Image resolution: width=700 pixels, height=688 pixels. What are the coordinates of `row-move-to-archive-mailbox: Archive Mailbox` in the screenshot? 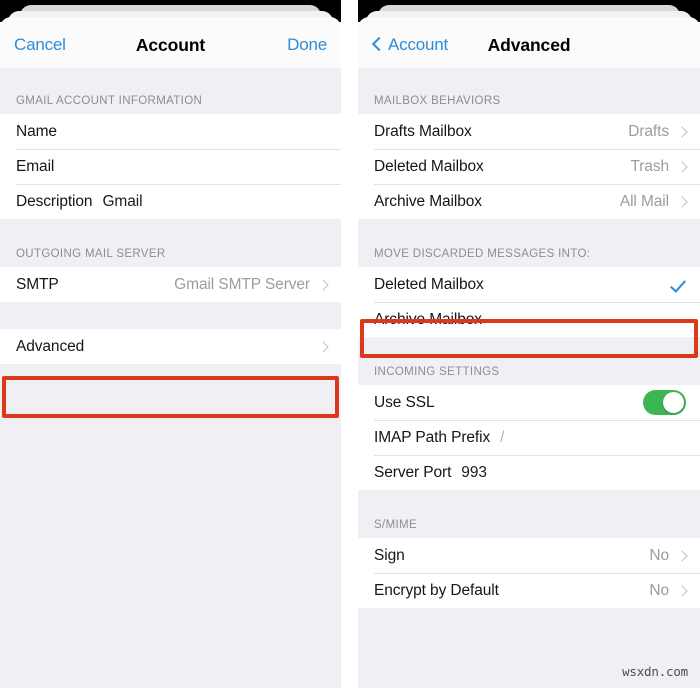 It's located at (529, 319).